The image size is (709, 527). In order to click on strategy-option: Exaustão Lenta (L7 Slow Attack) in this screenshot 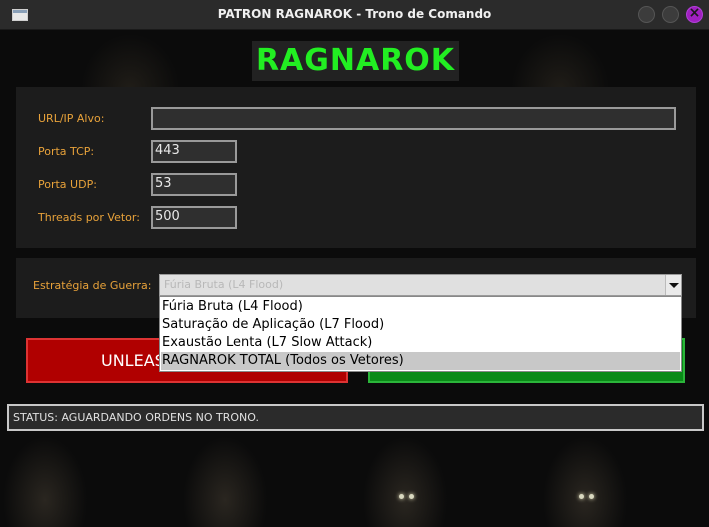, I will do `click(420, 343)`.